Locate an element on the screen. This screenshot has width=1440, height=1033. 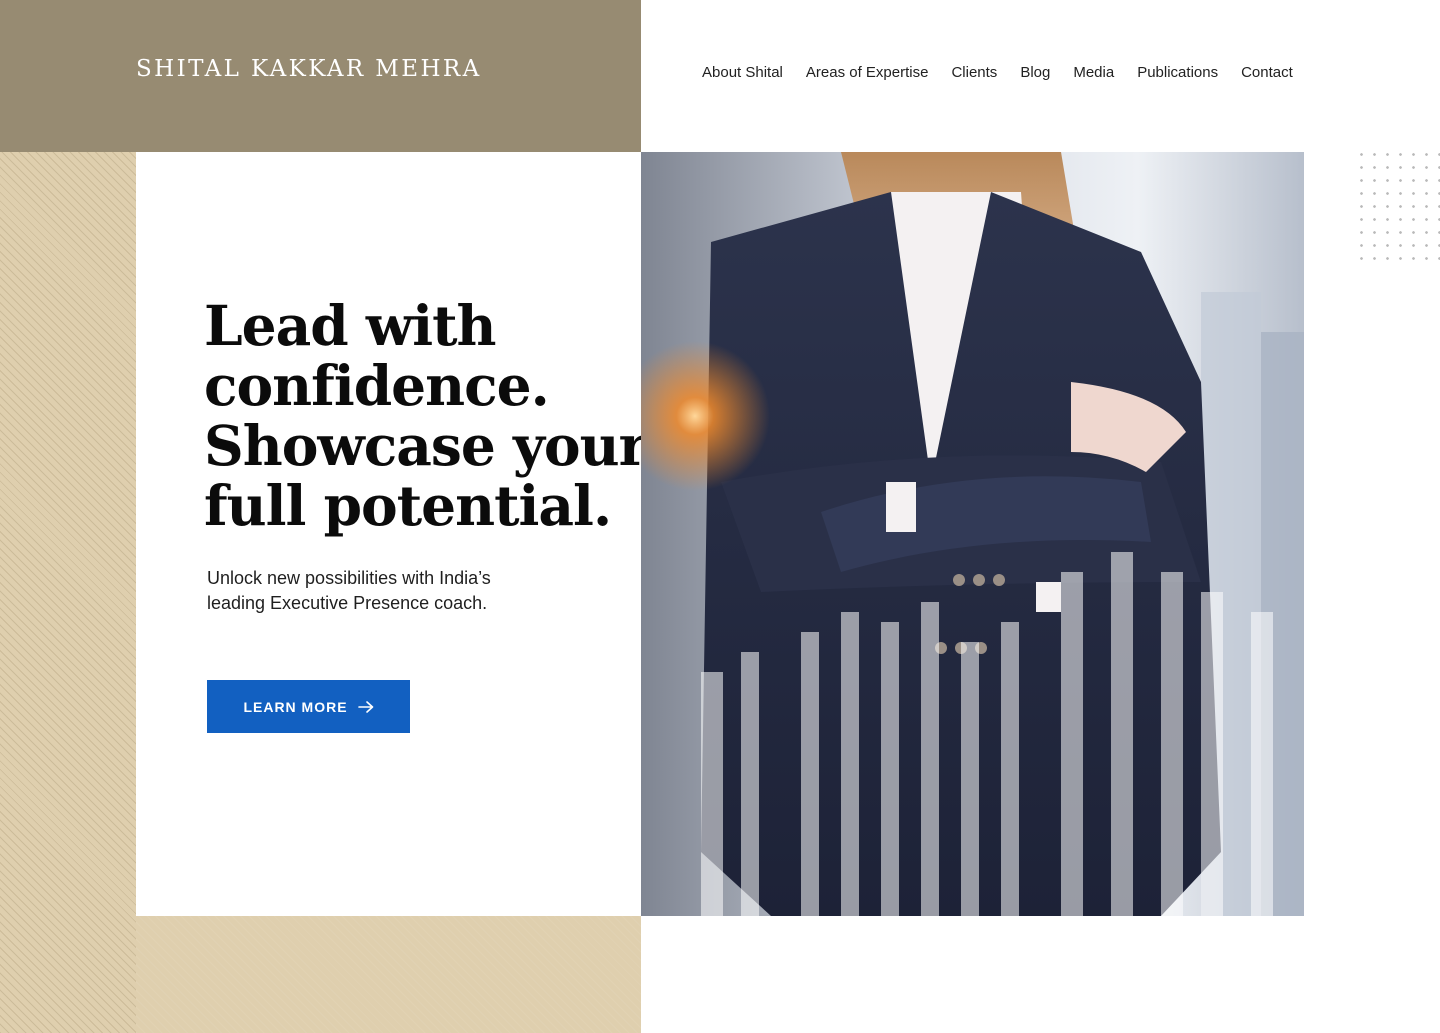
header-brand-band: SHITAL KAKKAR MEHRA is located at coordinates (320, 76).